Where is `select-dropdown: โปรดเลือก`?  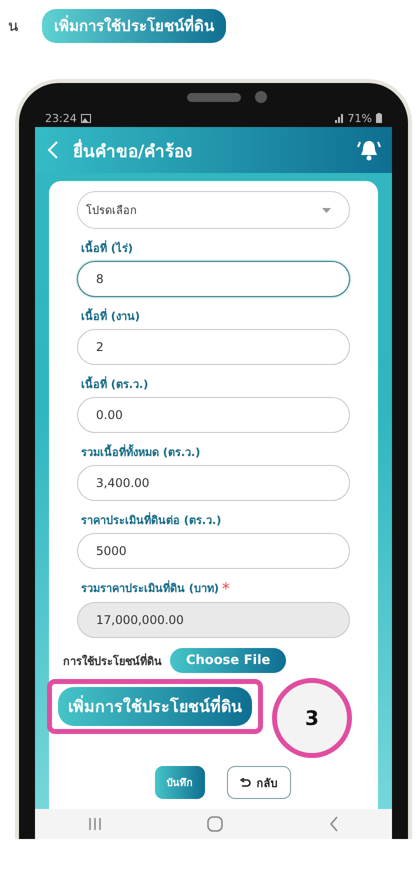
select-dropdown: โปรดเลือก is located at coordinates (213, 210).